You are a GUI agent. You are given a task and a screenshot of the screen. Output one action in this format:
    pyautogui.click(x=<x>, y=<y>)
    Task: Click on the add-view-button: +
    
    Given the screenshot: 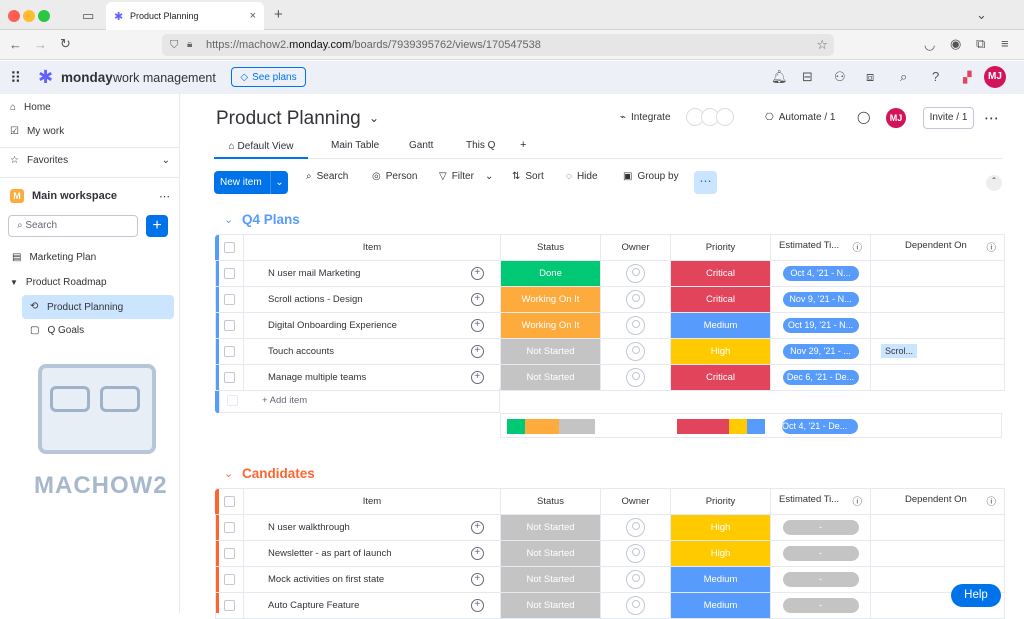 What is the action you would take?
    pyautogui.click(x=523, y=145)
    